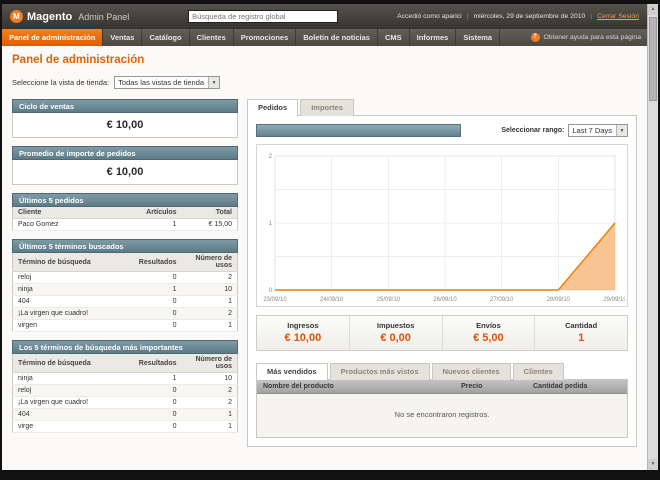  What do you see at coordinates (429, 16) in the screenshot?
I see `logged-in-text: Accedió como aparici` at bounding box center [429, 16].